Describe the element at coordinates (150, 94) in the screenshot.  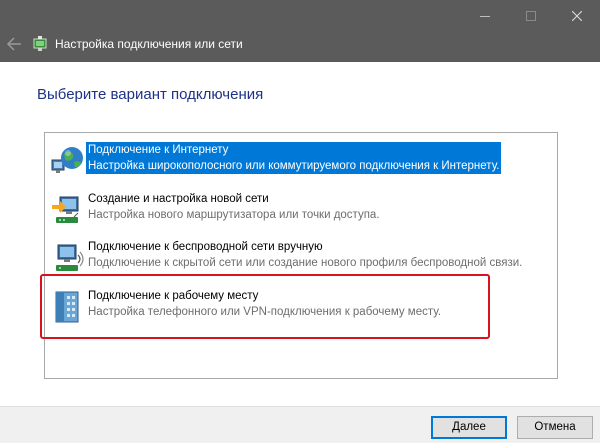
I see `page-heading: Выберите вариант подключения` at that location.